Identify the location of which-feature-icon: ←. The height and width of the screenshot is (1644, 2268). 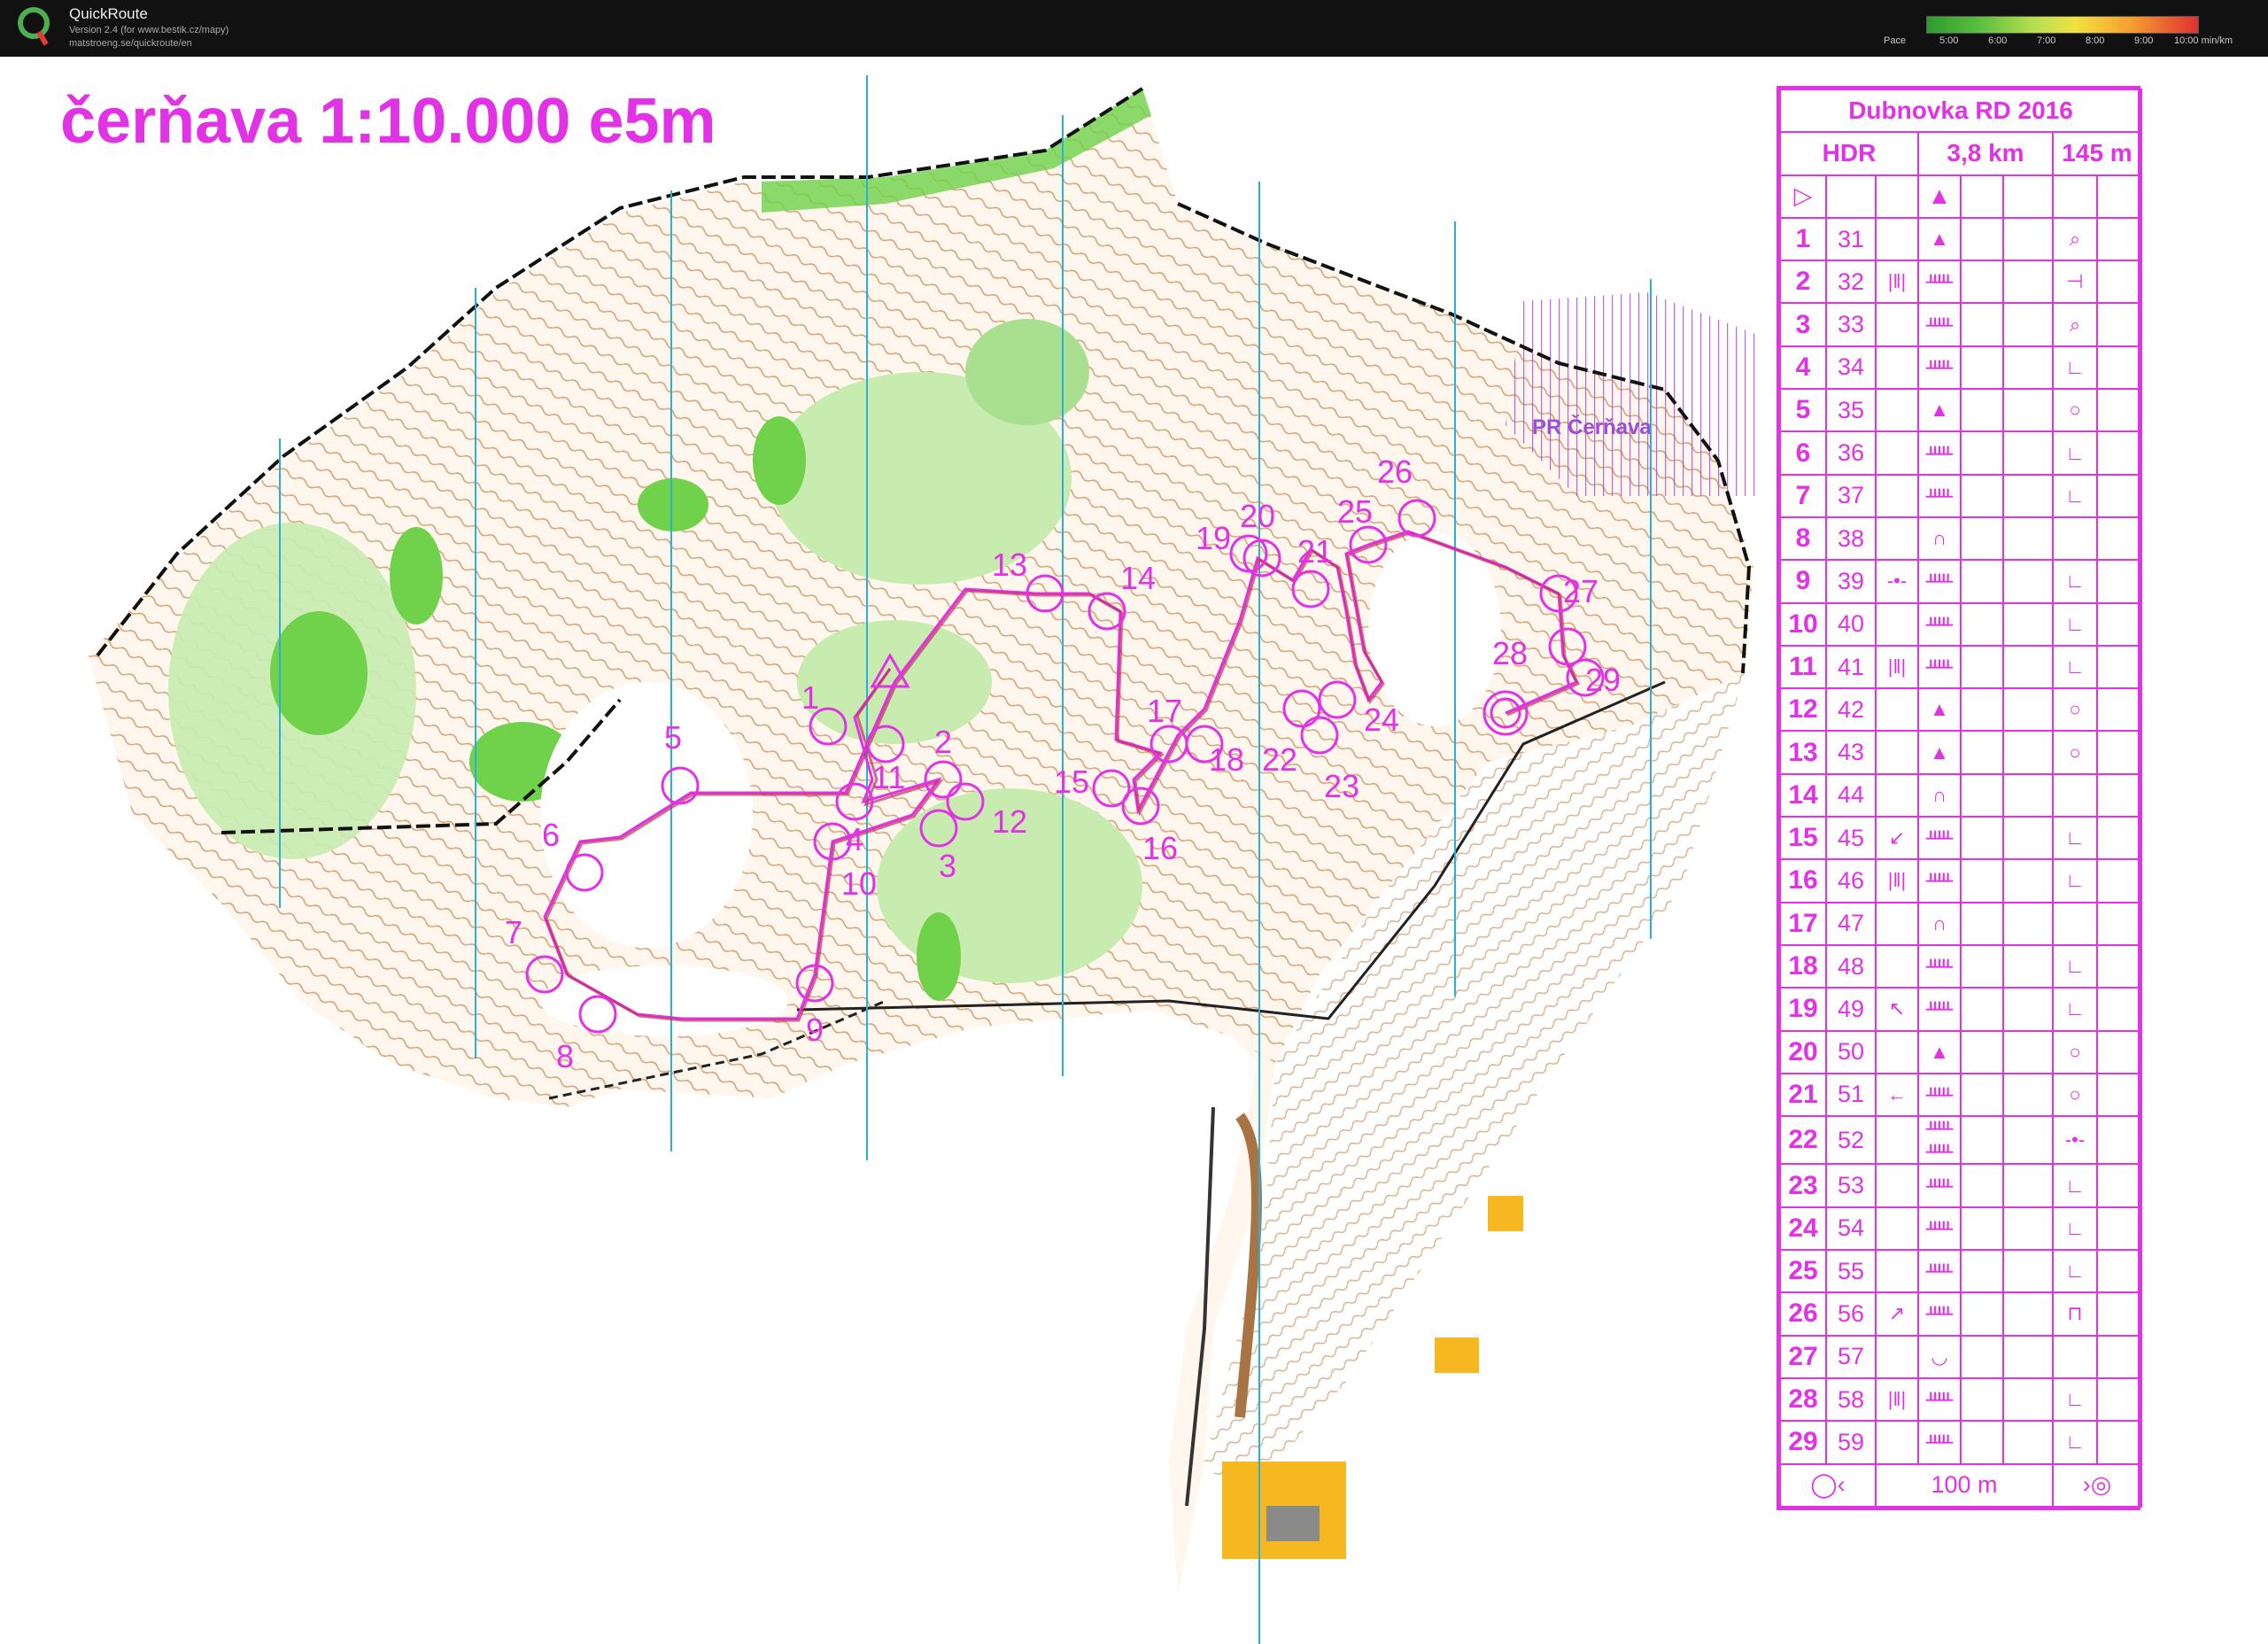
(1897, 1095).